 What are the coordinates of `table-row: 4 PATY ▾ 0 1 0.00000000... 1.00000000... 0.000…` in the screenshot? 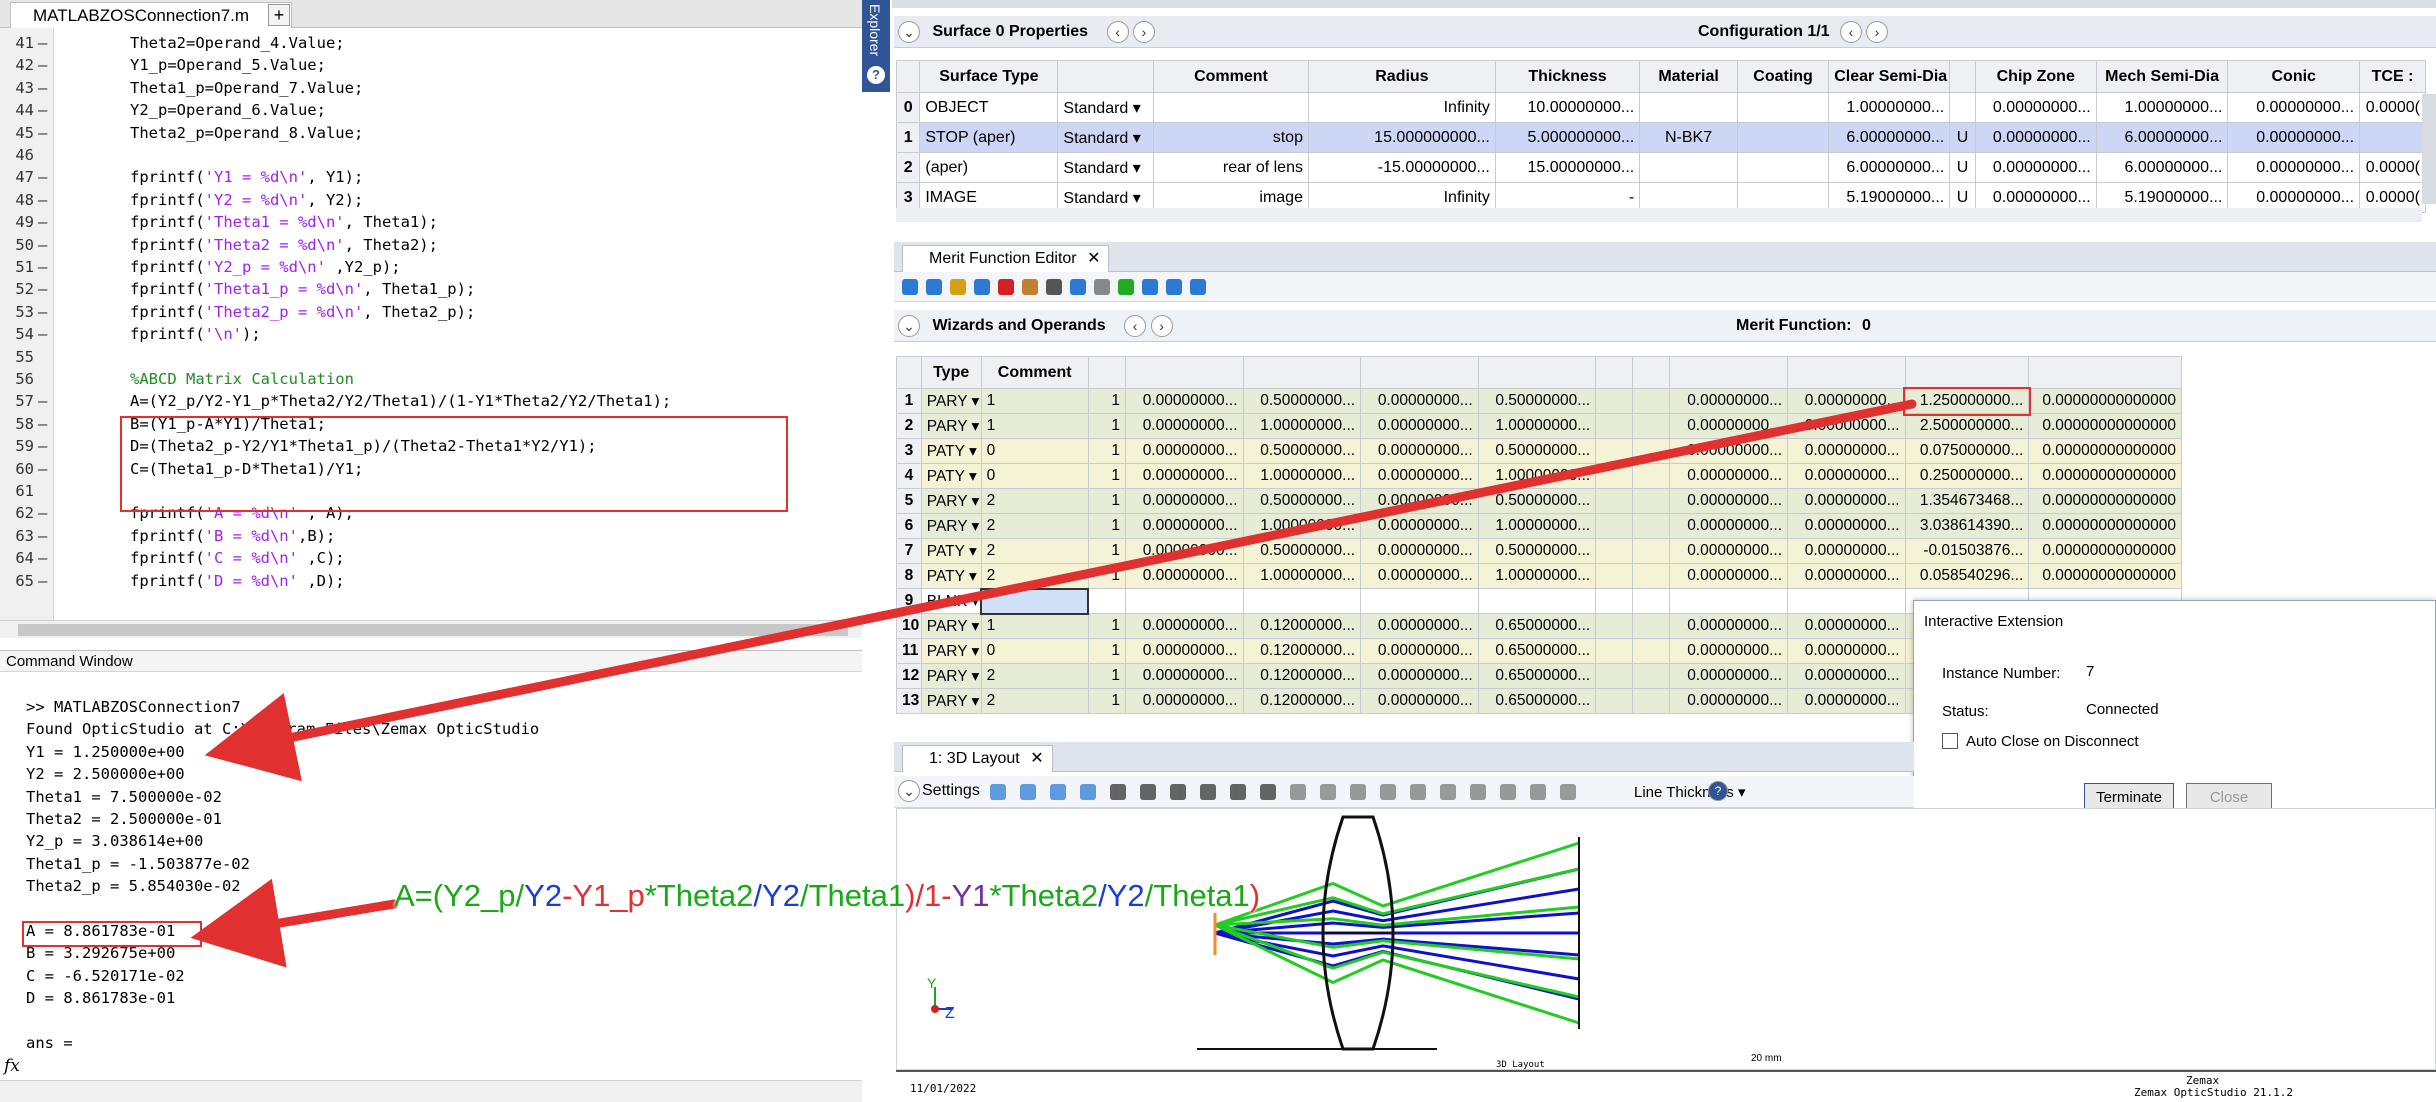 It's located at (1539, 476).